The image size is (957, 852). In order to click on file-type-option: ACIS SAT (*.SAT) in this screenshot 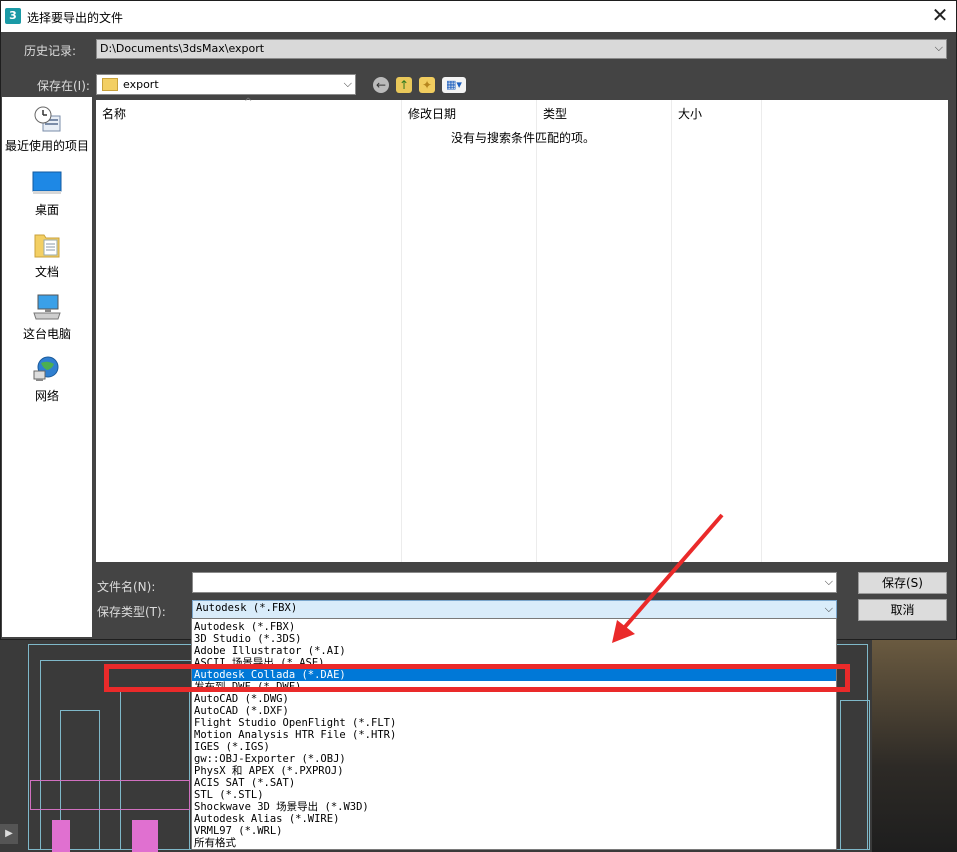, I will do `click(514, 783)`.